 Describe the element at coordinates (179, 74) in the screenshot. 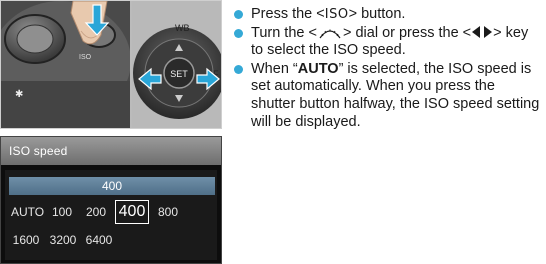

I see `set-button-label: SET` at that location.